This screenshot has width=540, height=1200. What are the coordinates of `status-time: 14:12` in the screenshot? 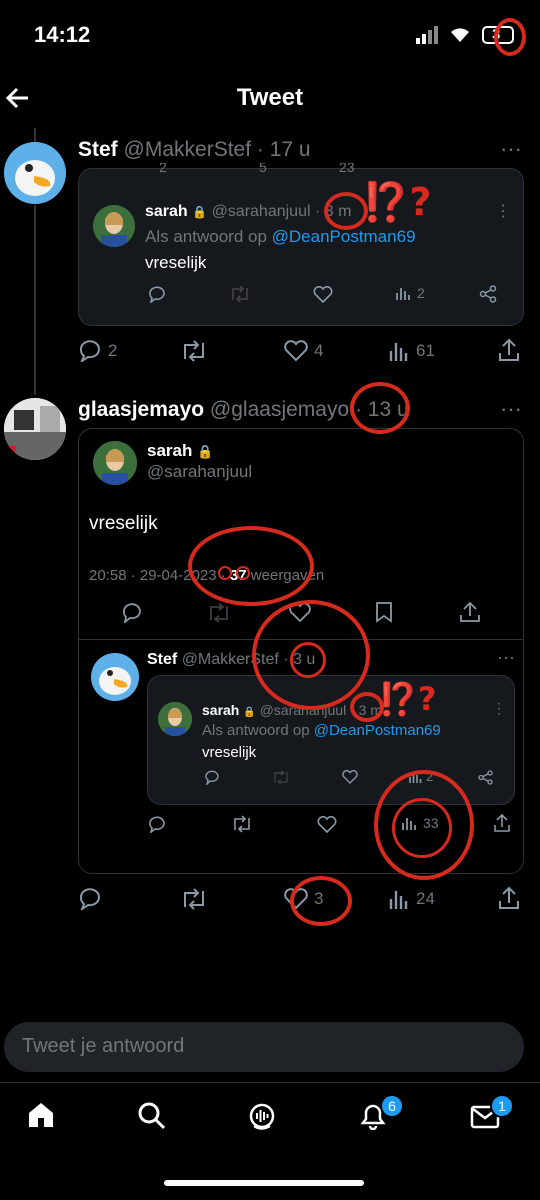 It's located at (62, 34).